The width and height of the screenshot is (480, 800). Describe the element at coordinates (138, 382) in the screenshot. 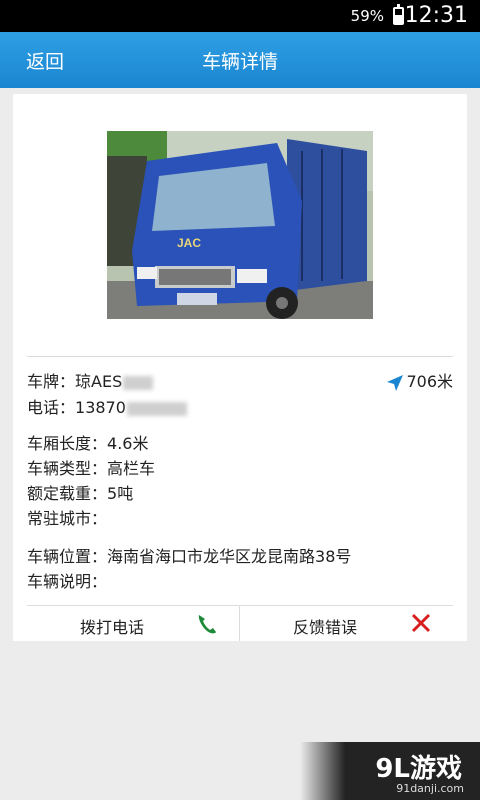

I see `plate-blur` at that location.